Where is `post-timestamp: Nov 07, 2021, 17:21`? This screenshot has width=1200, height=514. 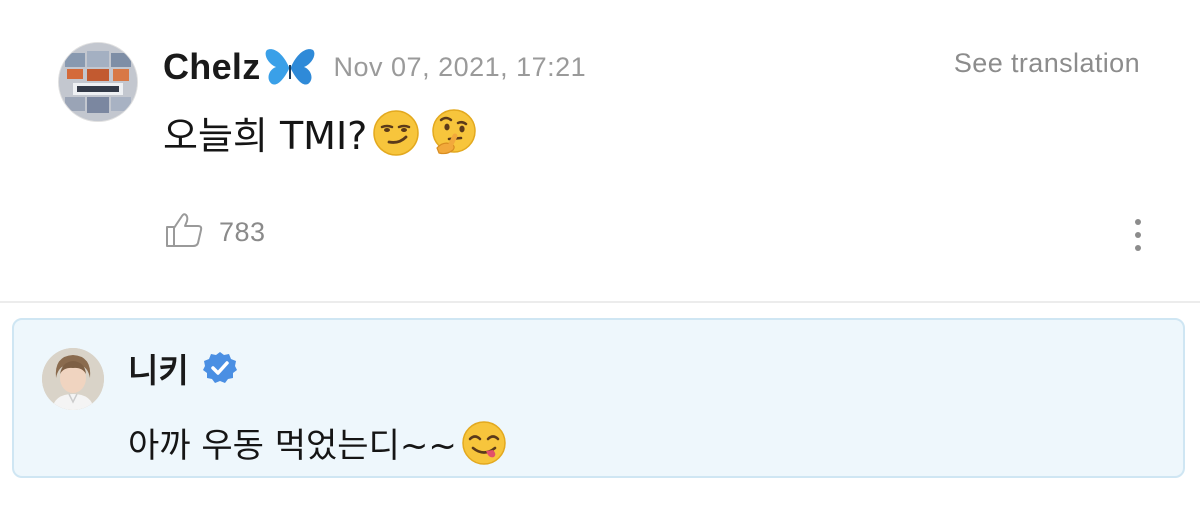 post-timestamp: Nov 07, 2021, 17:21 is located at coordinates (460, 66).